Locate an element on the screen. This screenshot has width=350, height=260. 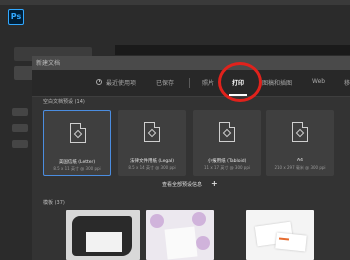
tab-saved: 已保存 is located at coordinates (165, 82).